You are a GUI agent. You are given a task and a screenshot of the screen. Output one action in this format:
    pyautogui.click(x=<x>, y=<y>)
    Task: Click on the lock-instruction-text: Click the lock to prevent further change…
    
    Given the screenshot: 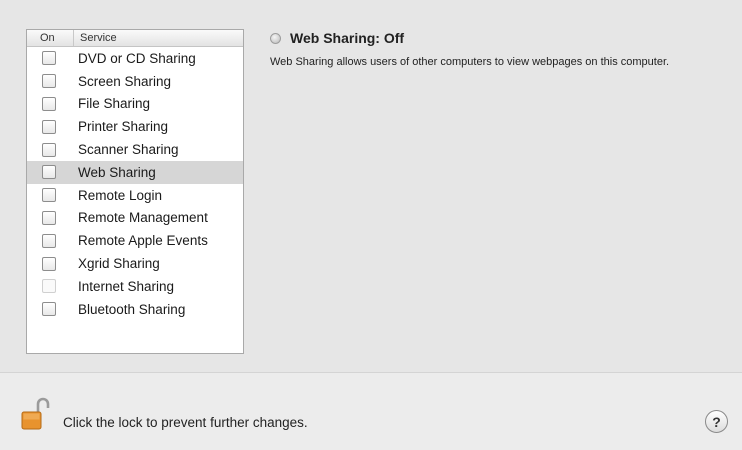 What is the action you would take?
    pyautogui.click(x=185, y=422)
    